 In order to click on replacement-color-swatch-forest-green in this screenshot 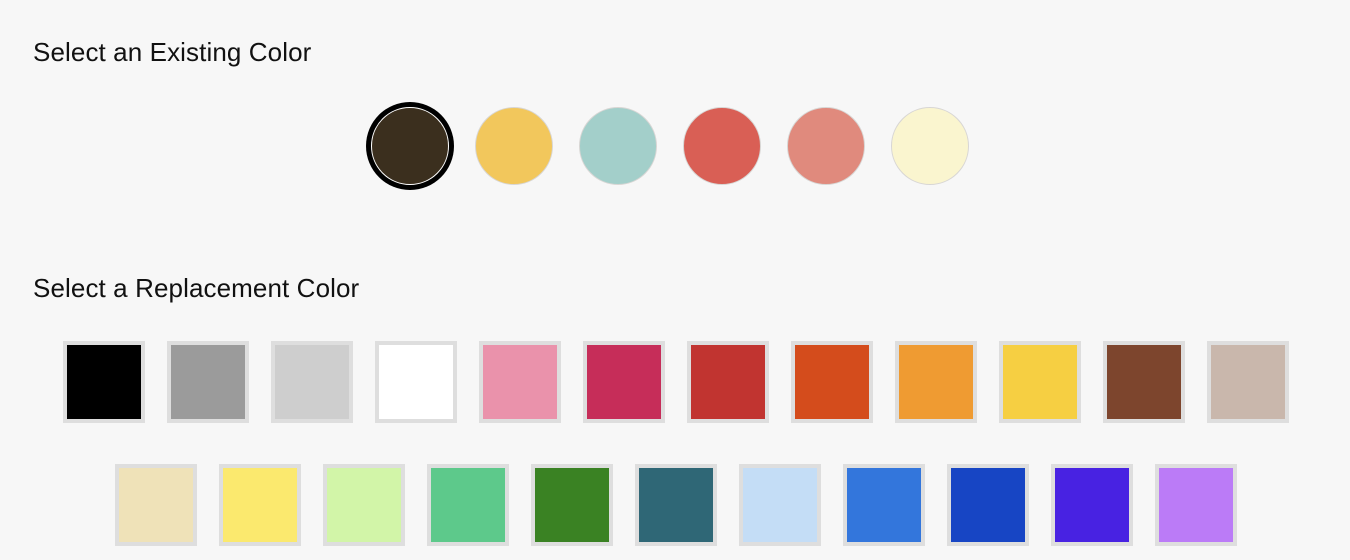, I will do `click(572, 505)`.